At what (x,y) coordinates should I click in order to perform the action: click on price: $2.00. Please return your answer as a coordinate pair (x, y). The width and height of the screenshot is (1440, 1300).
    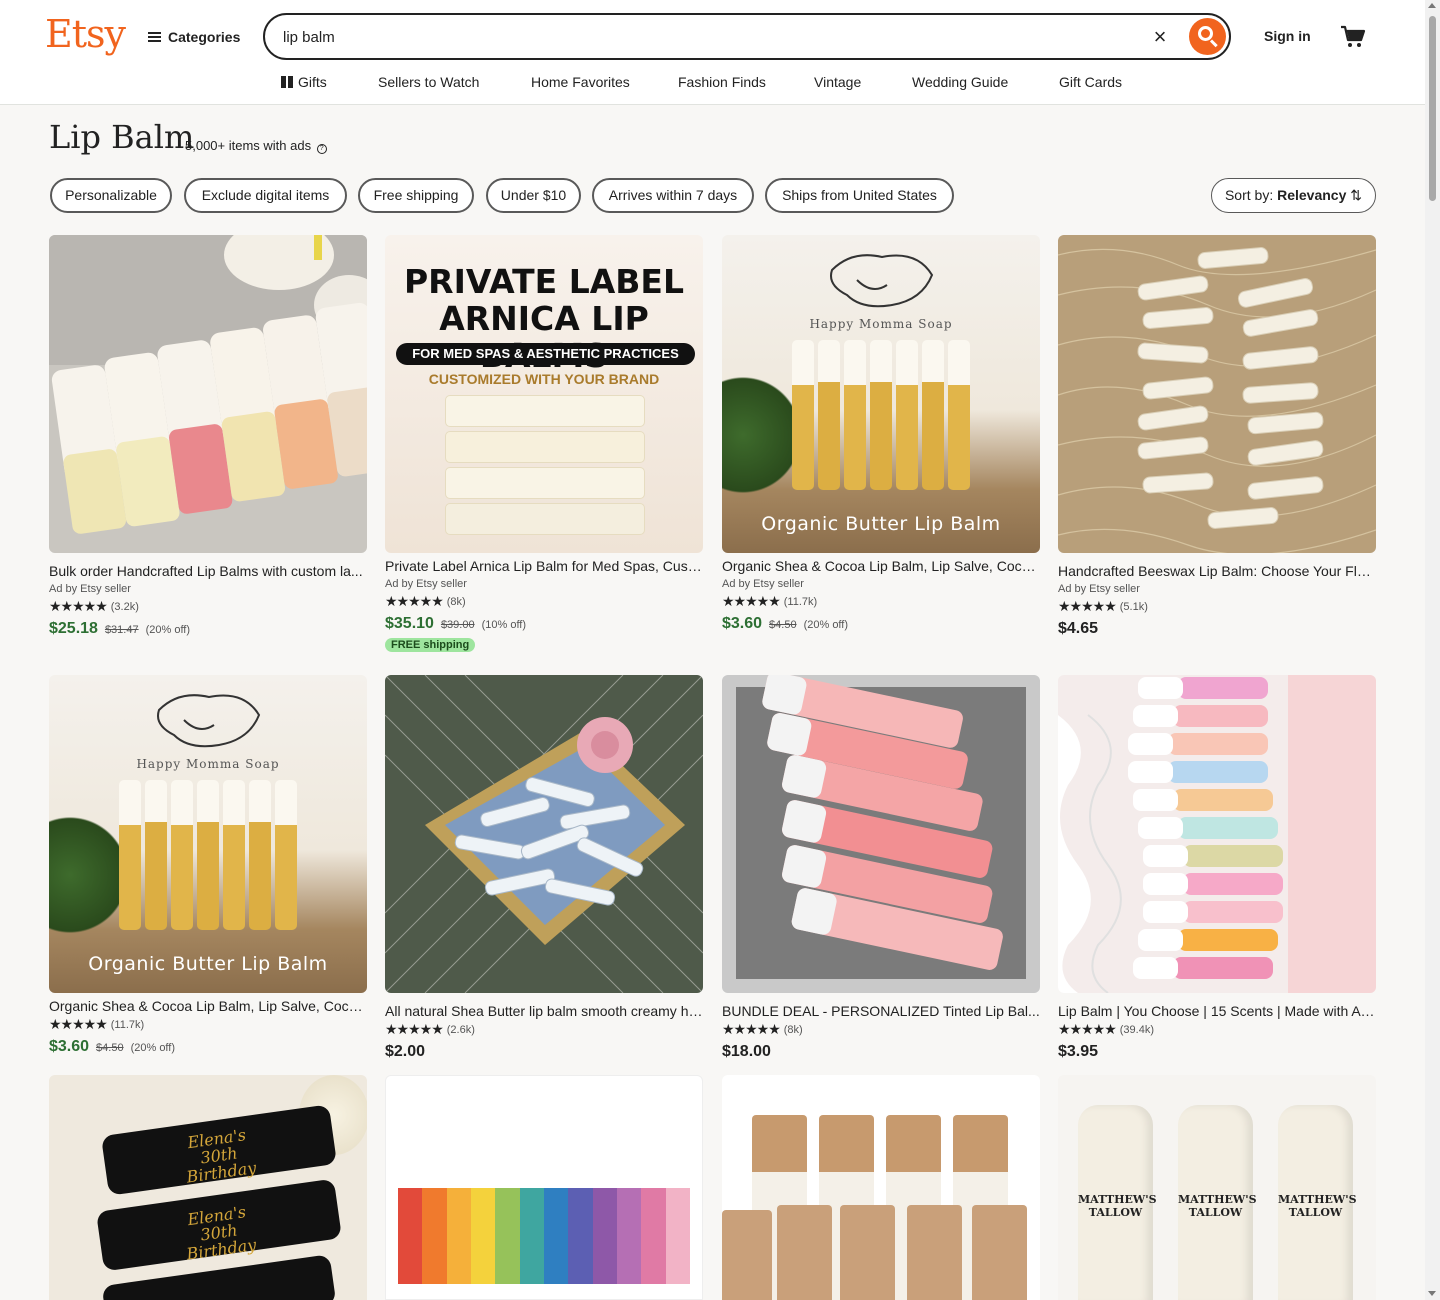
    Looking at the image, I should click on (405, 1051).